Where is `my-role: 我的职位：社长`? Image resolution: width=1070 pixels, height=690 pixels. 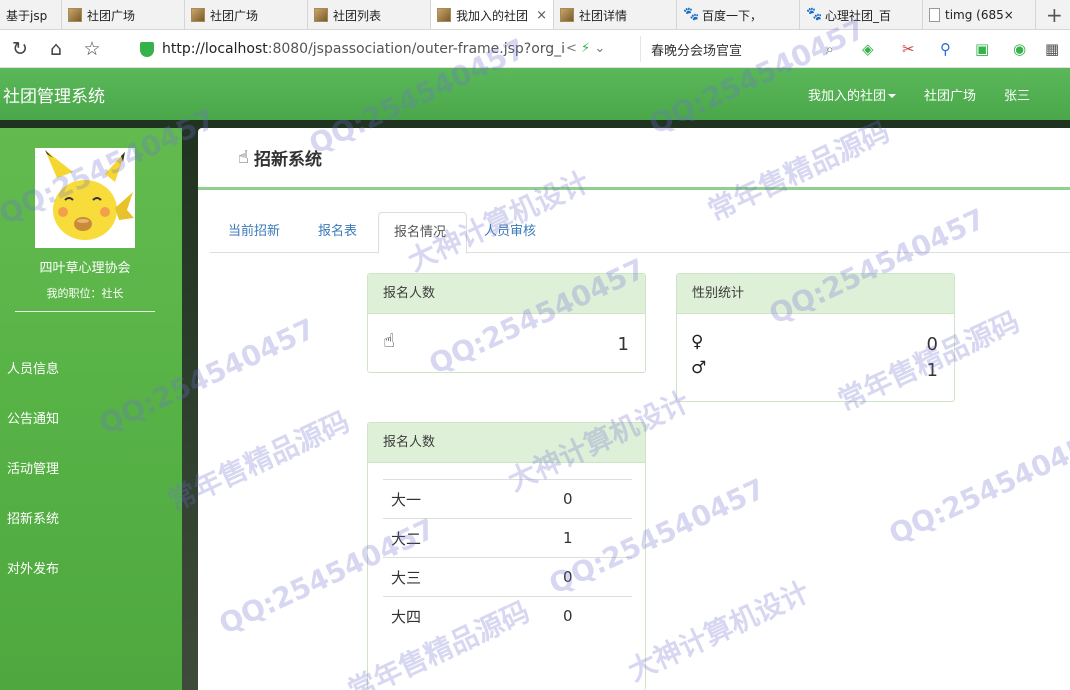 my-role: 我的职位：社长 is located at coordinates (85, 293).